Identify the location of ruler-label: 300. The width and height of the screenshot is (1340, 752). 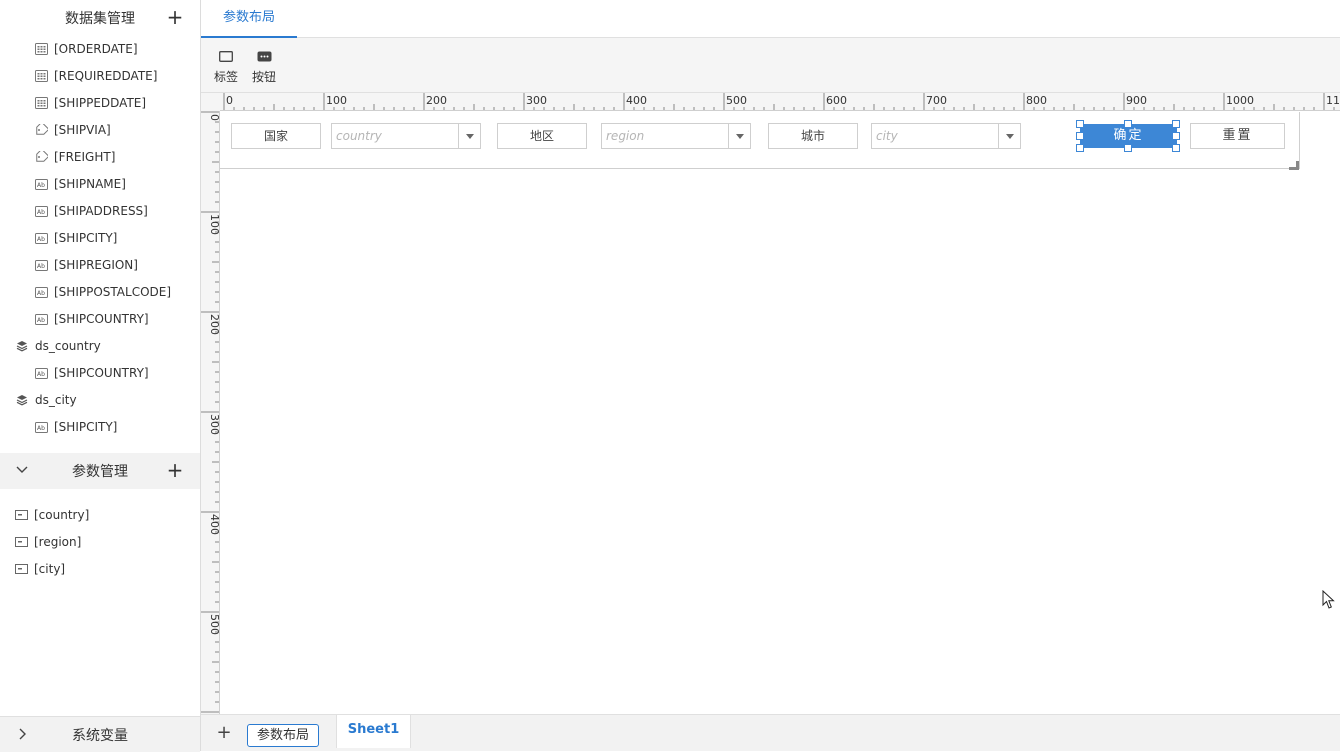
(214, 424).